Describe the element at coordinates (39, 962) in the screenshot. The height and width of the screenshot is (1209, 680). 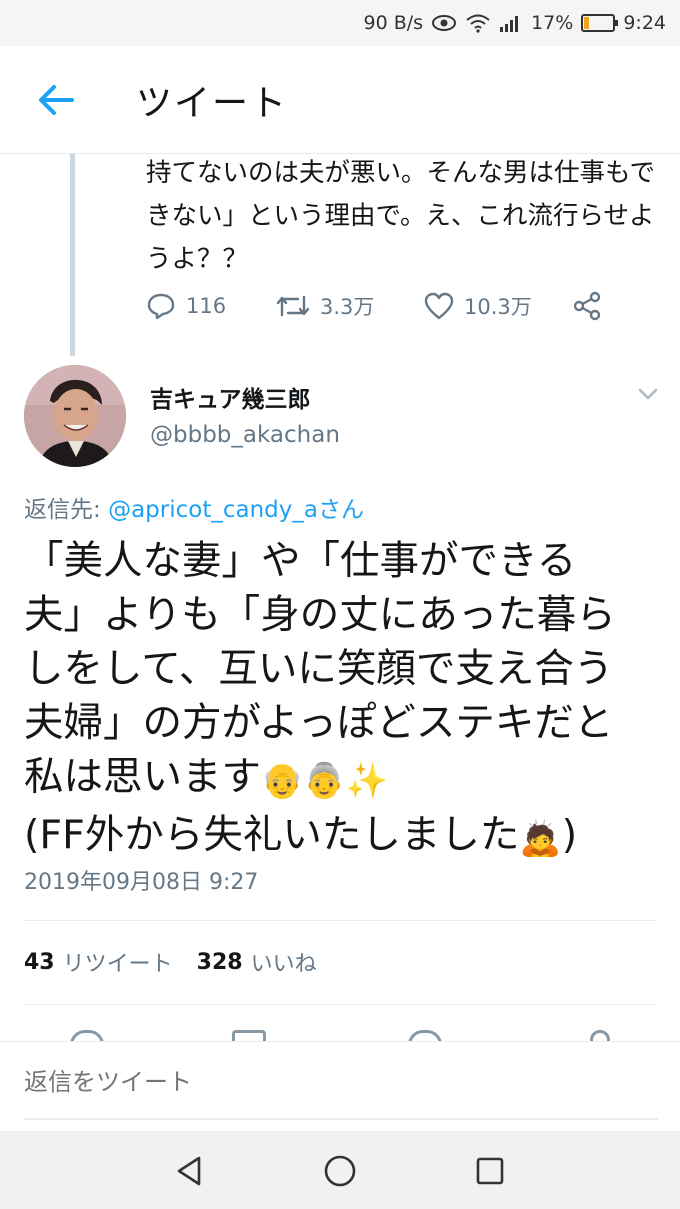
I see `retweet-total: 43` at that location.